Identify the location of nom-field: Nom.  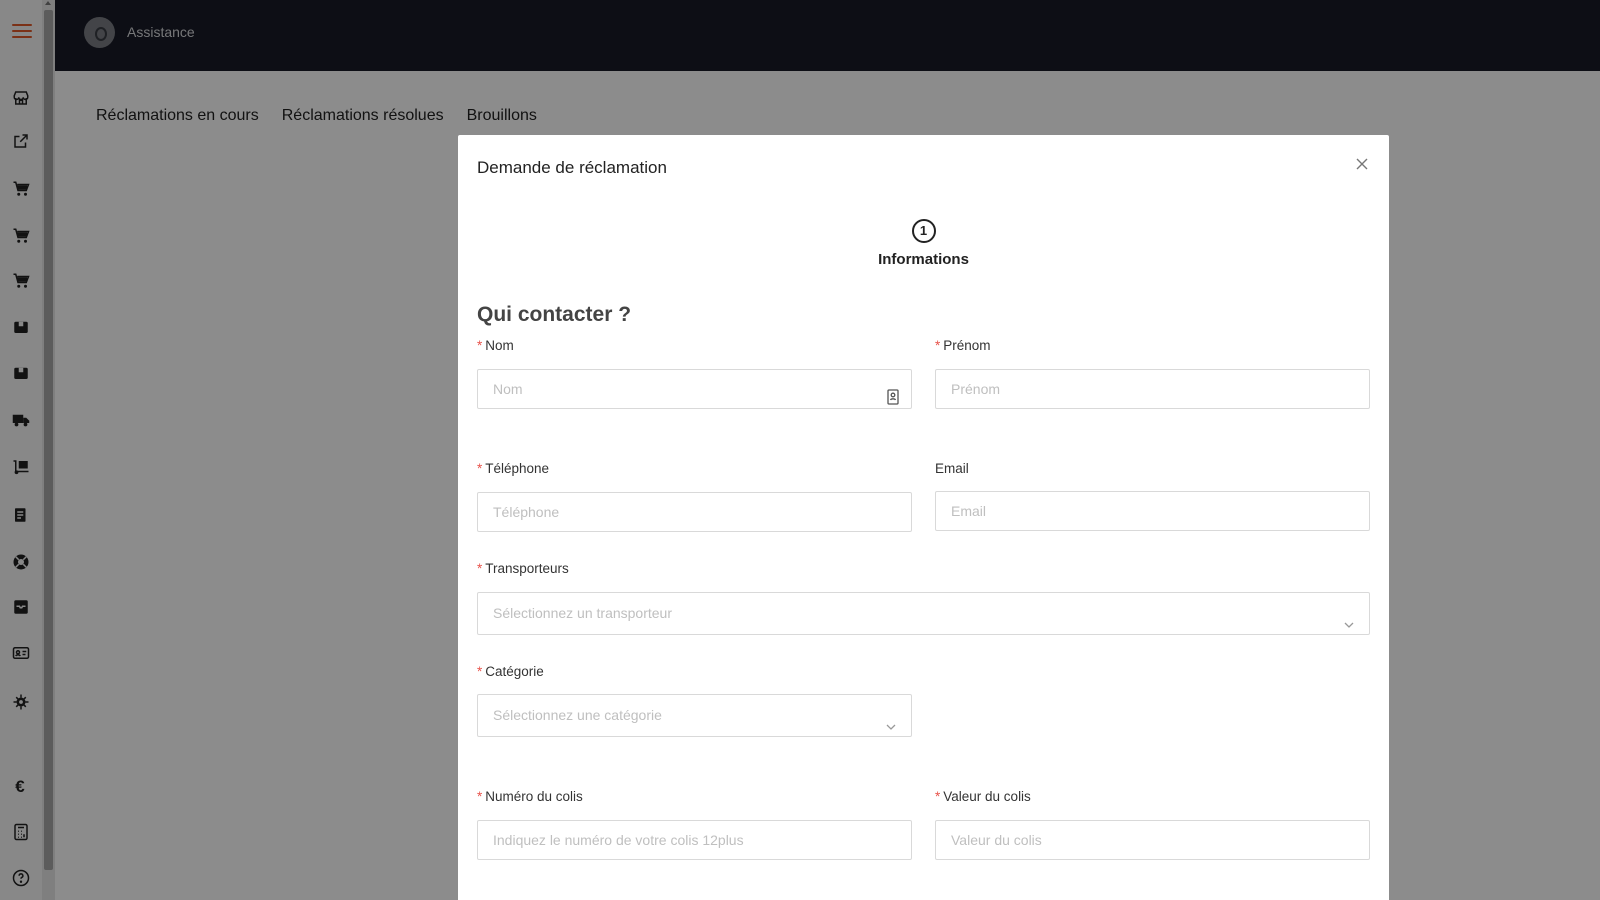
(694, 389).